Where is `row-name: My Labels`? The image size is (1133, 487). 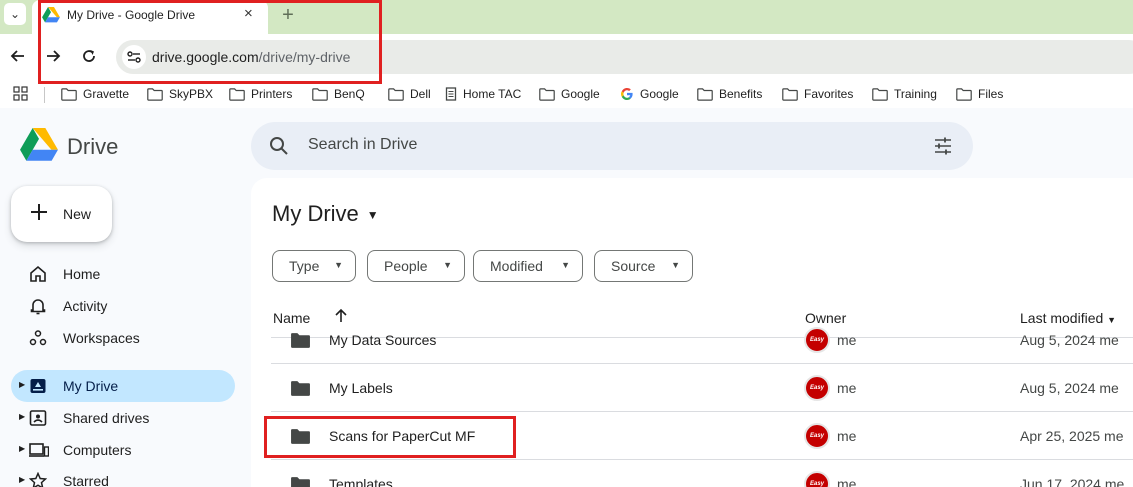 row-name: My Labels is located at coordinates (361, 388).